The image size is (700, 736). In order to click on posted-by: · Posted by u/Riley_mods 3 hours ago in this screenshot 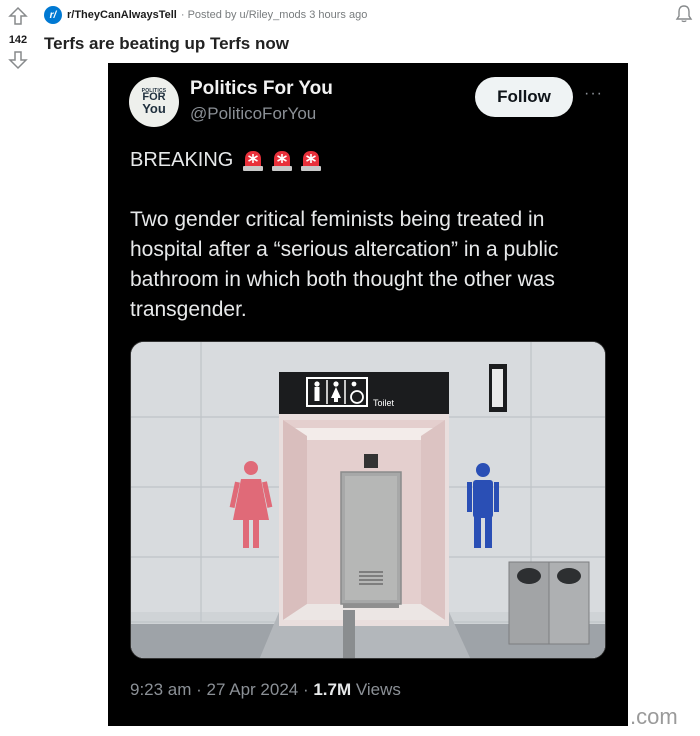, I will do `click(274, 15)`.